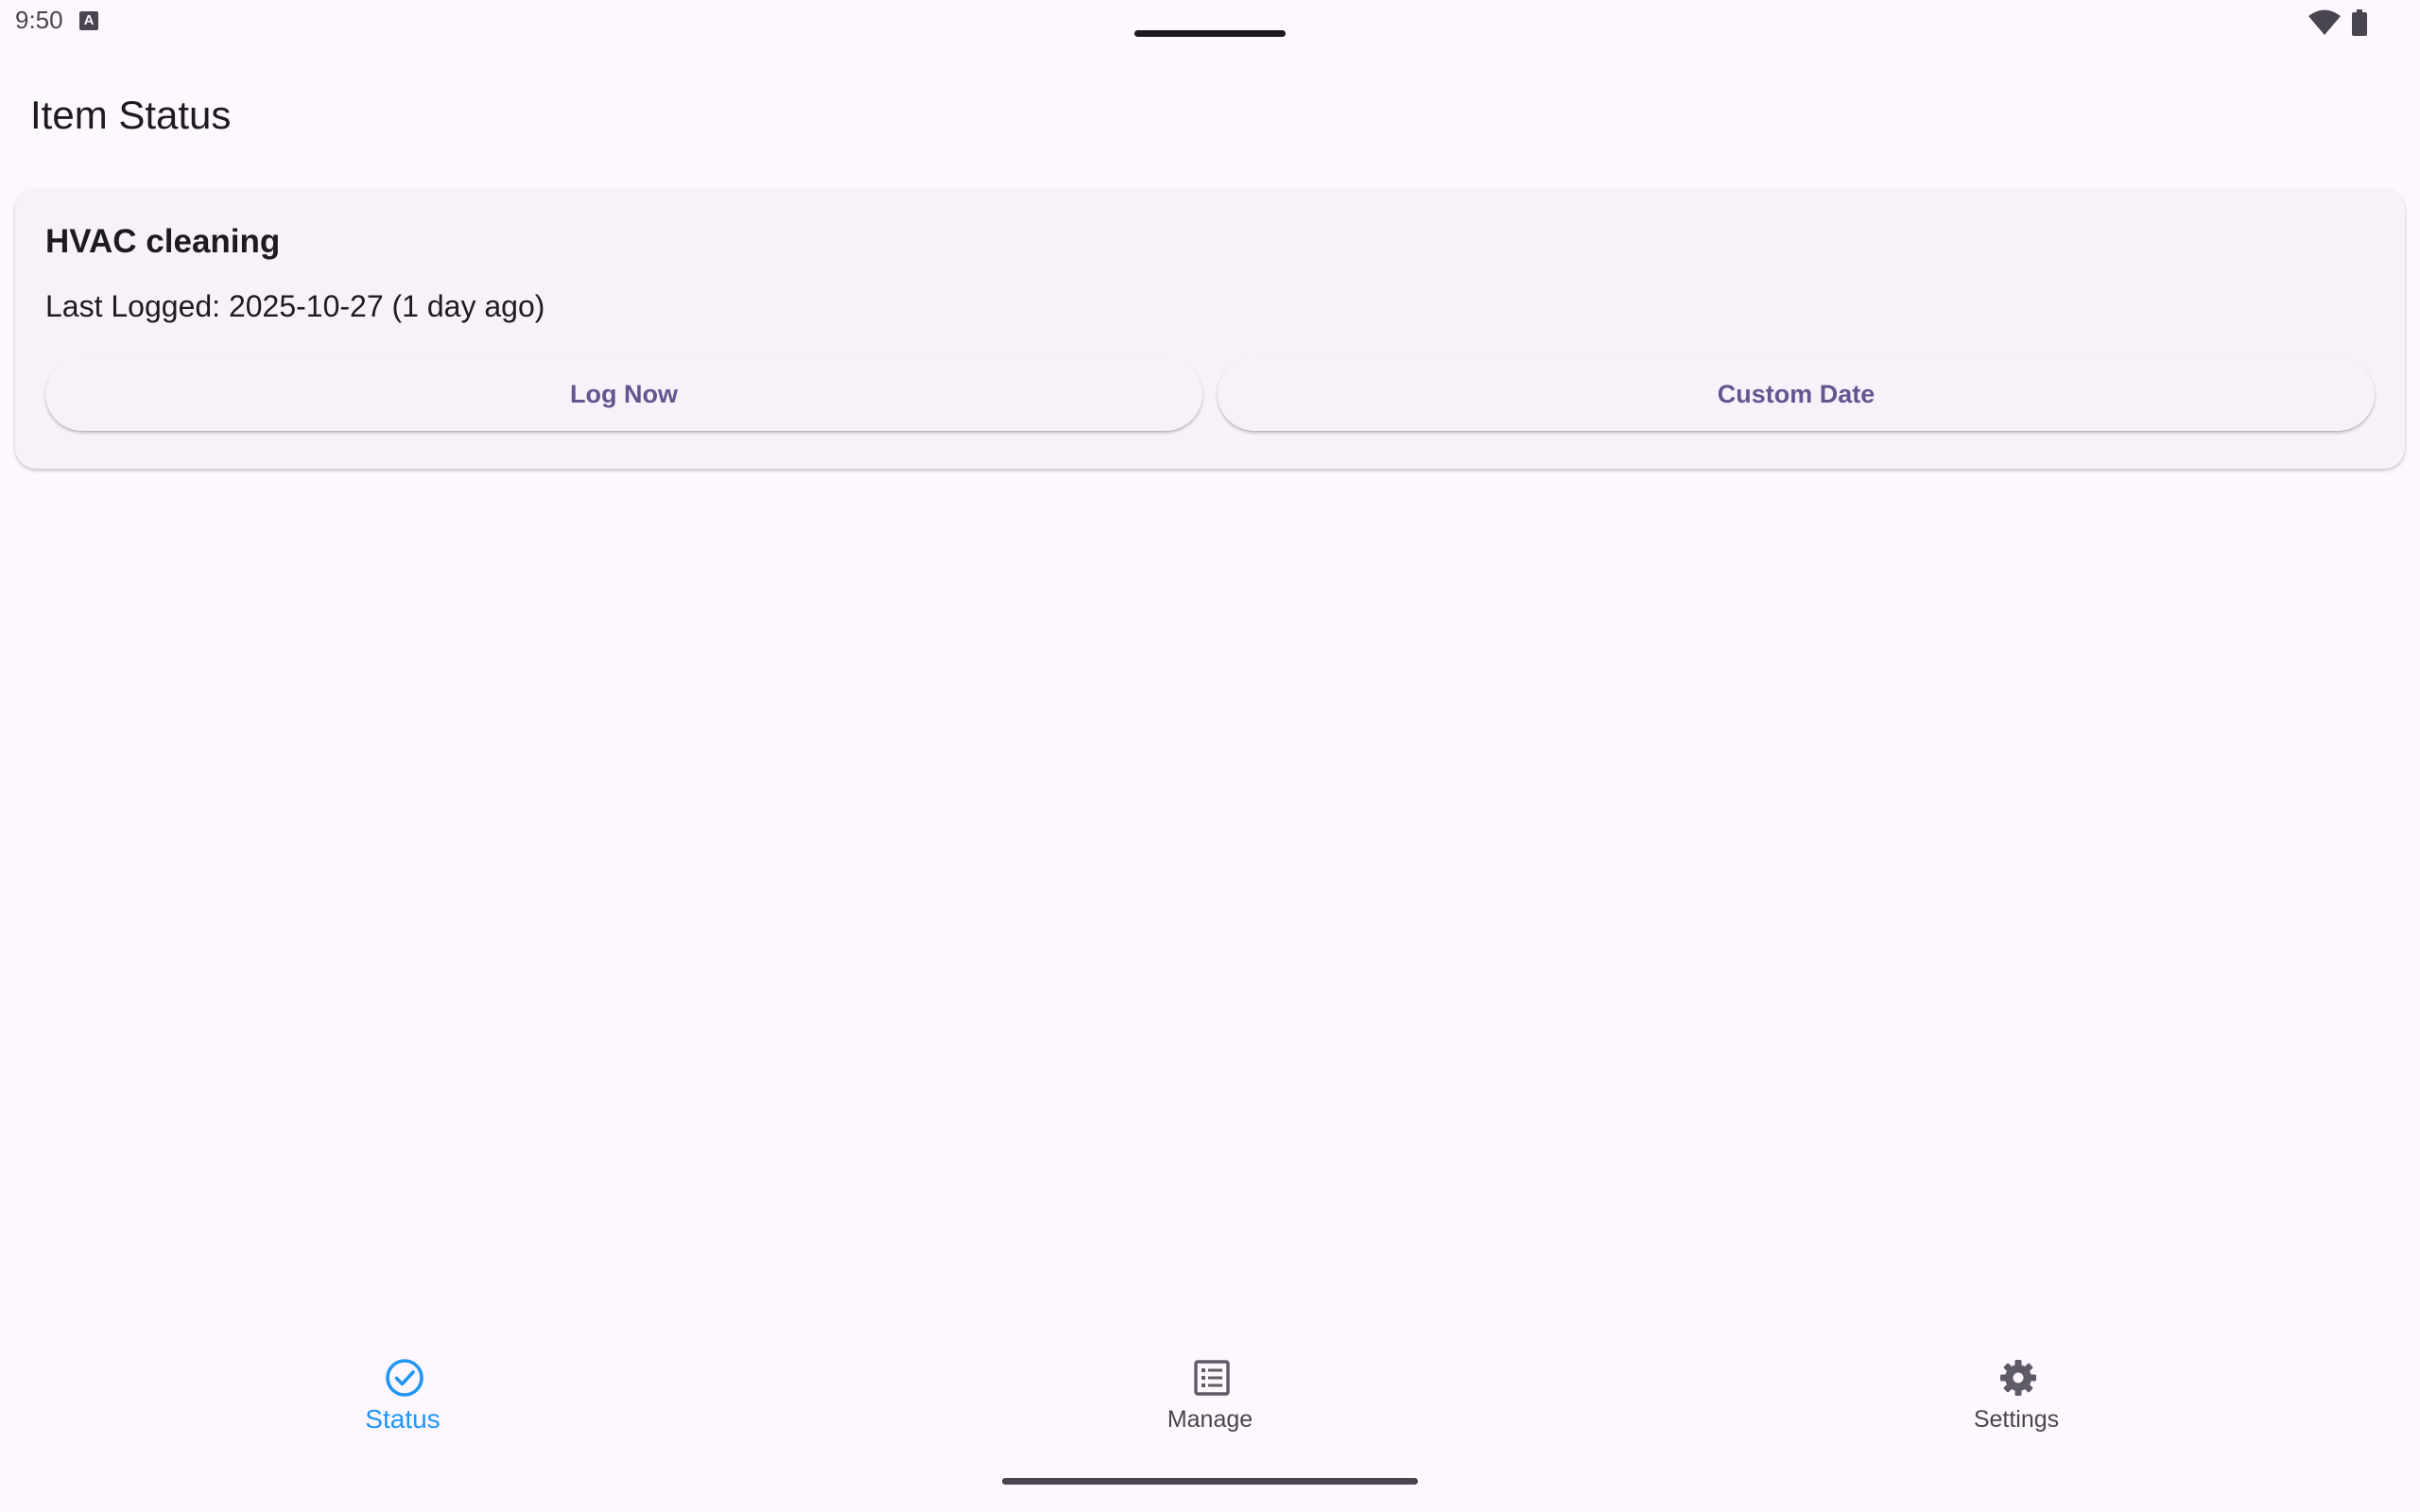 The height and width of the screenshot is (1512, 2420). Describe the element at coordinates (39, 20) in the screenshot. I see `status-time: 9:50` at that location.